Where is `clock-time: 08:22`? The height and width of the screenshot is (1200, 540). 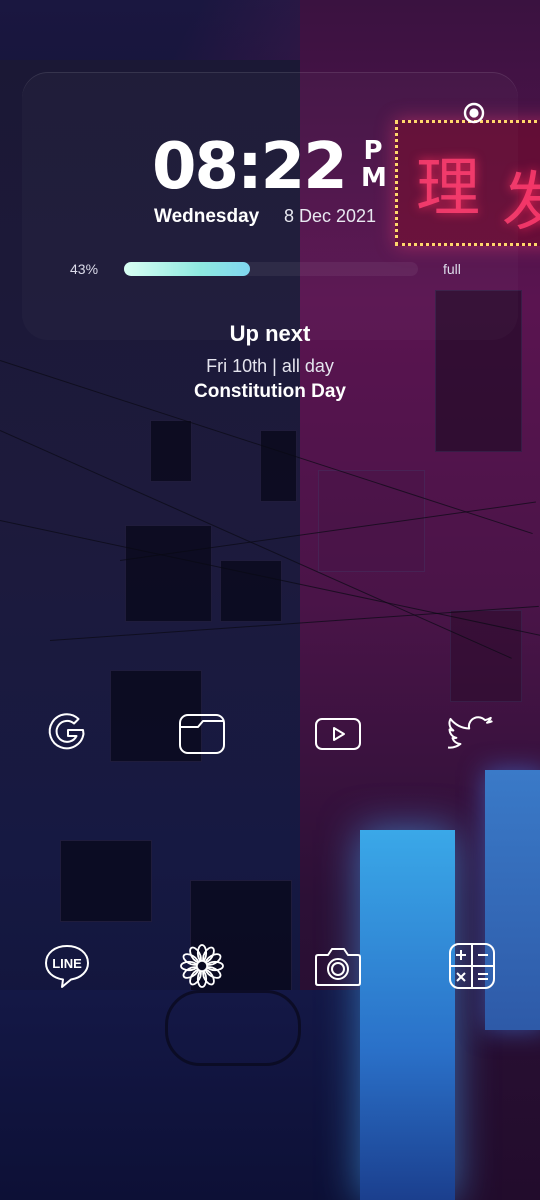
clock-time: 08:22 is located at coordinates (257, 167).